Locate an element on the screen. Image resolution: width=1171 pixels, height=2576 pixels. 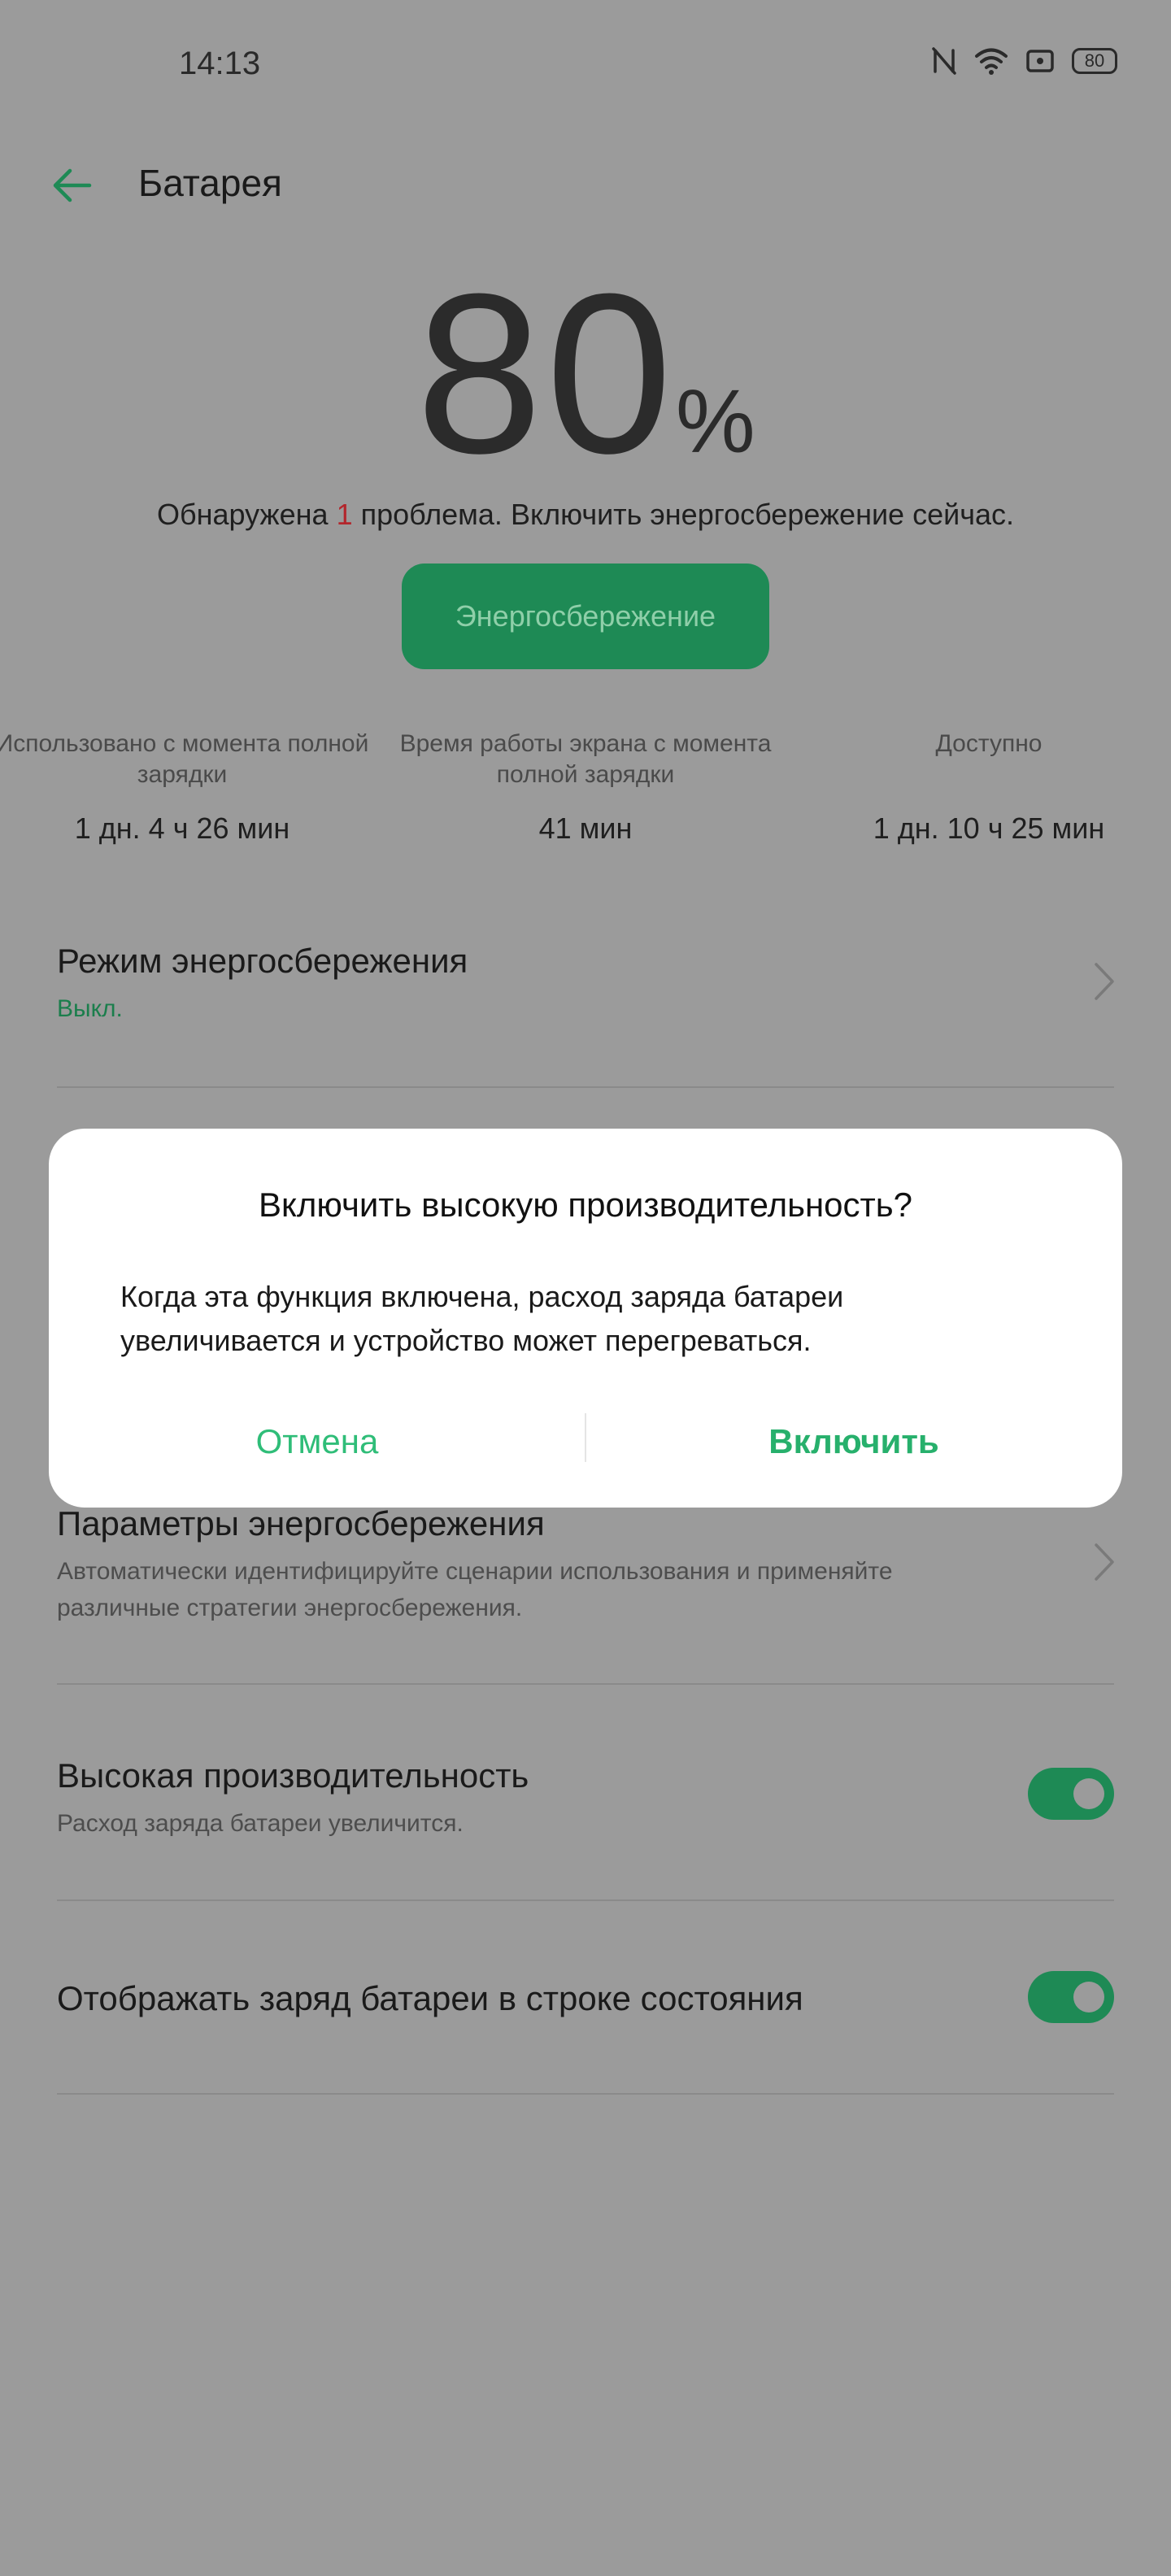
battery-percent: 80% is located at coordinates (585, 374).